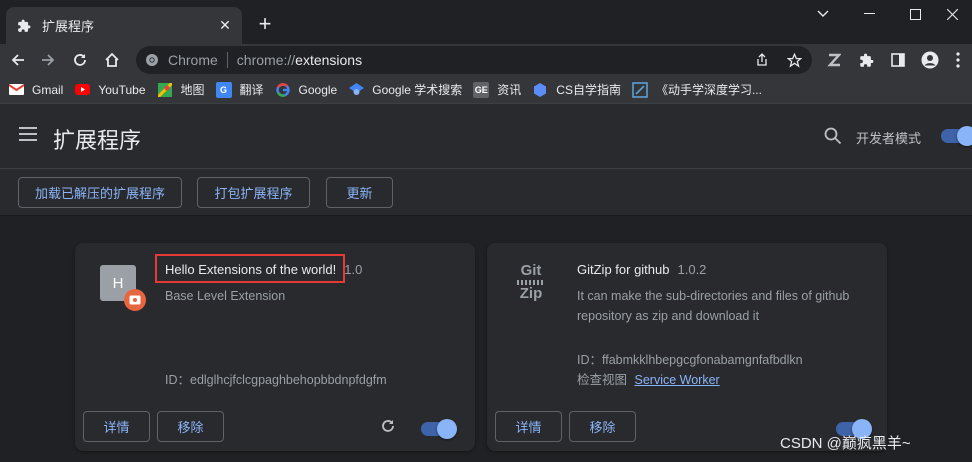 The image size is (972, 462). What do you see at coordinates (359, 192) in the screenshot?
I see `update-button: 更新` at bounding box center [359, 192].